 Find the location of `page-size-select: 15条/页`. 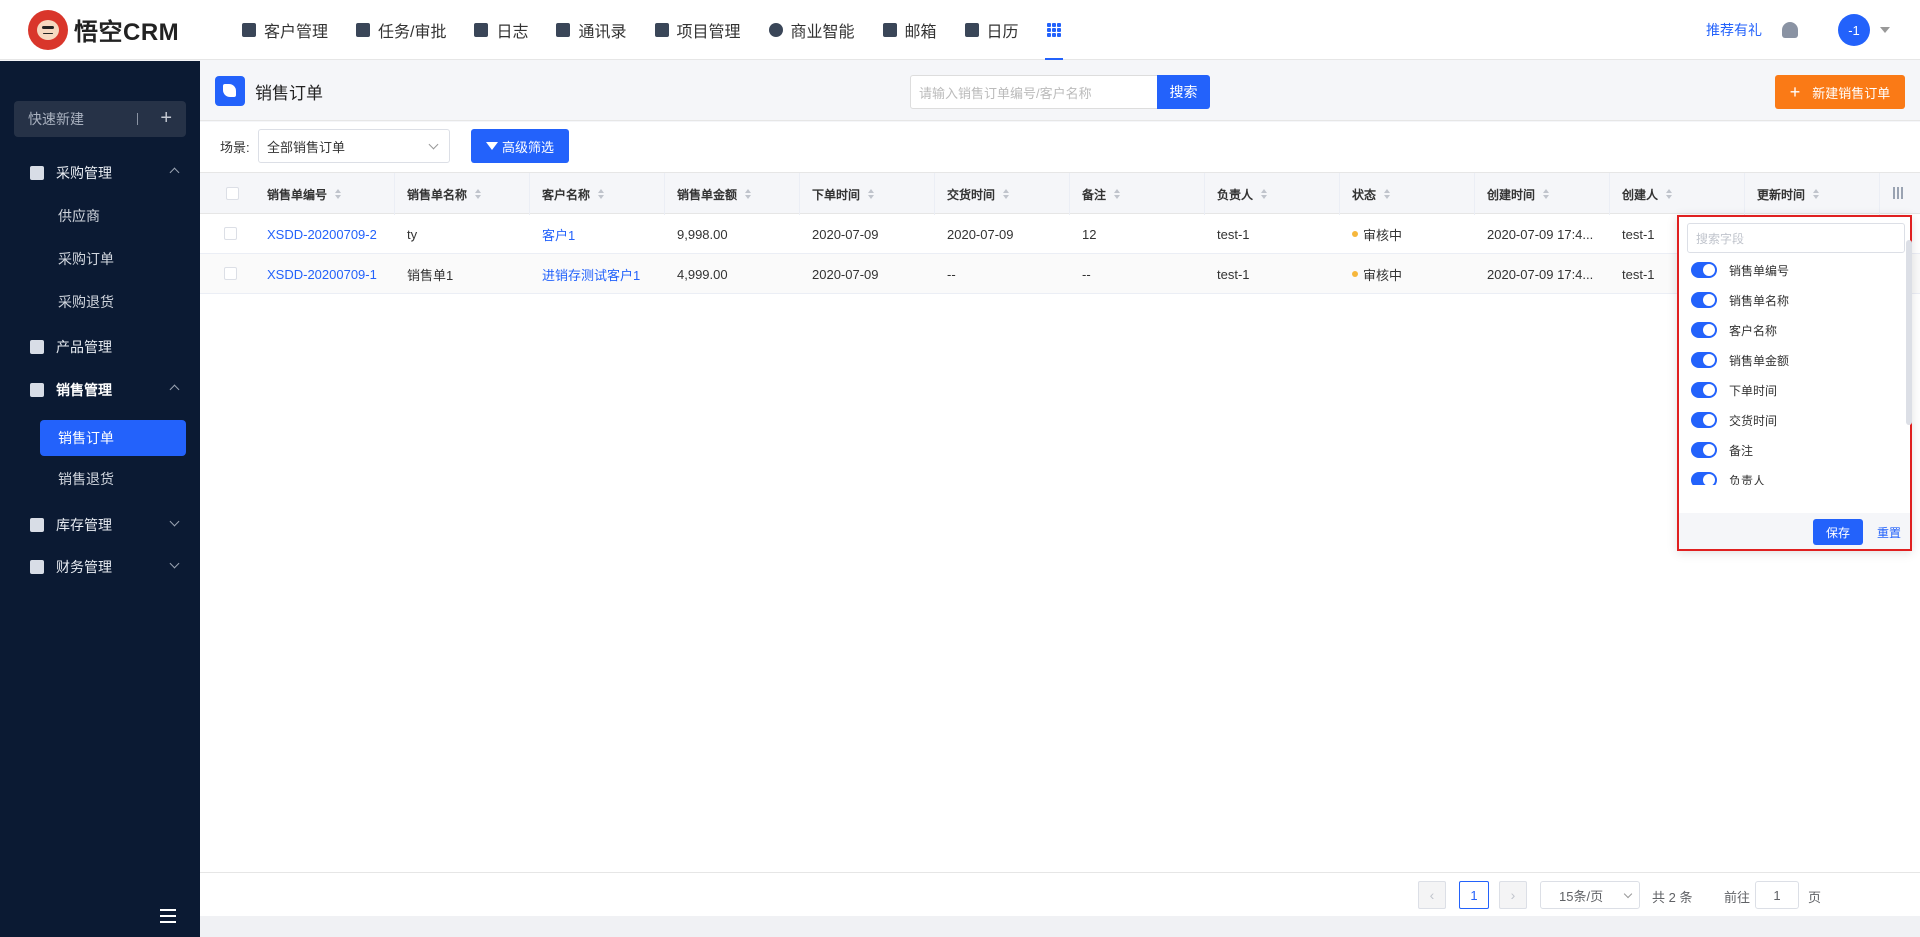

page-size-select: 15条/页 is located at coordinates (1590, 895).